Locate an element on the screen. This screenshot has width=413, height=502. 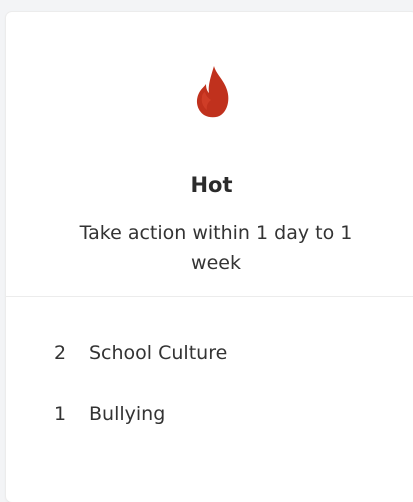
flame-icon is located at coordinates (213, 93).